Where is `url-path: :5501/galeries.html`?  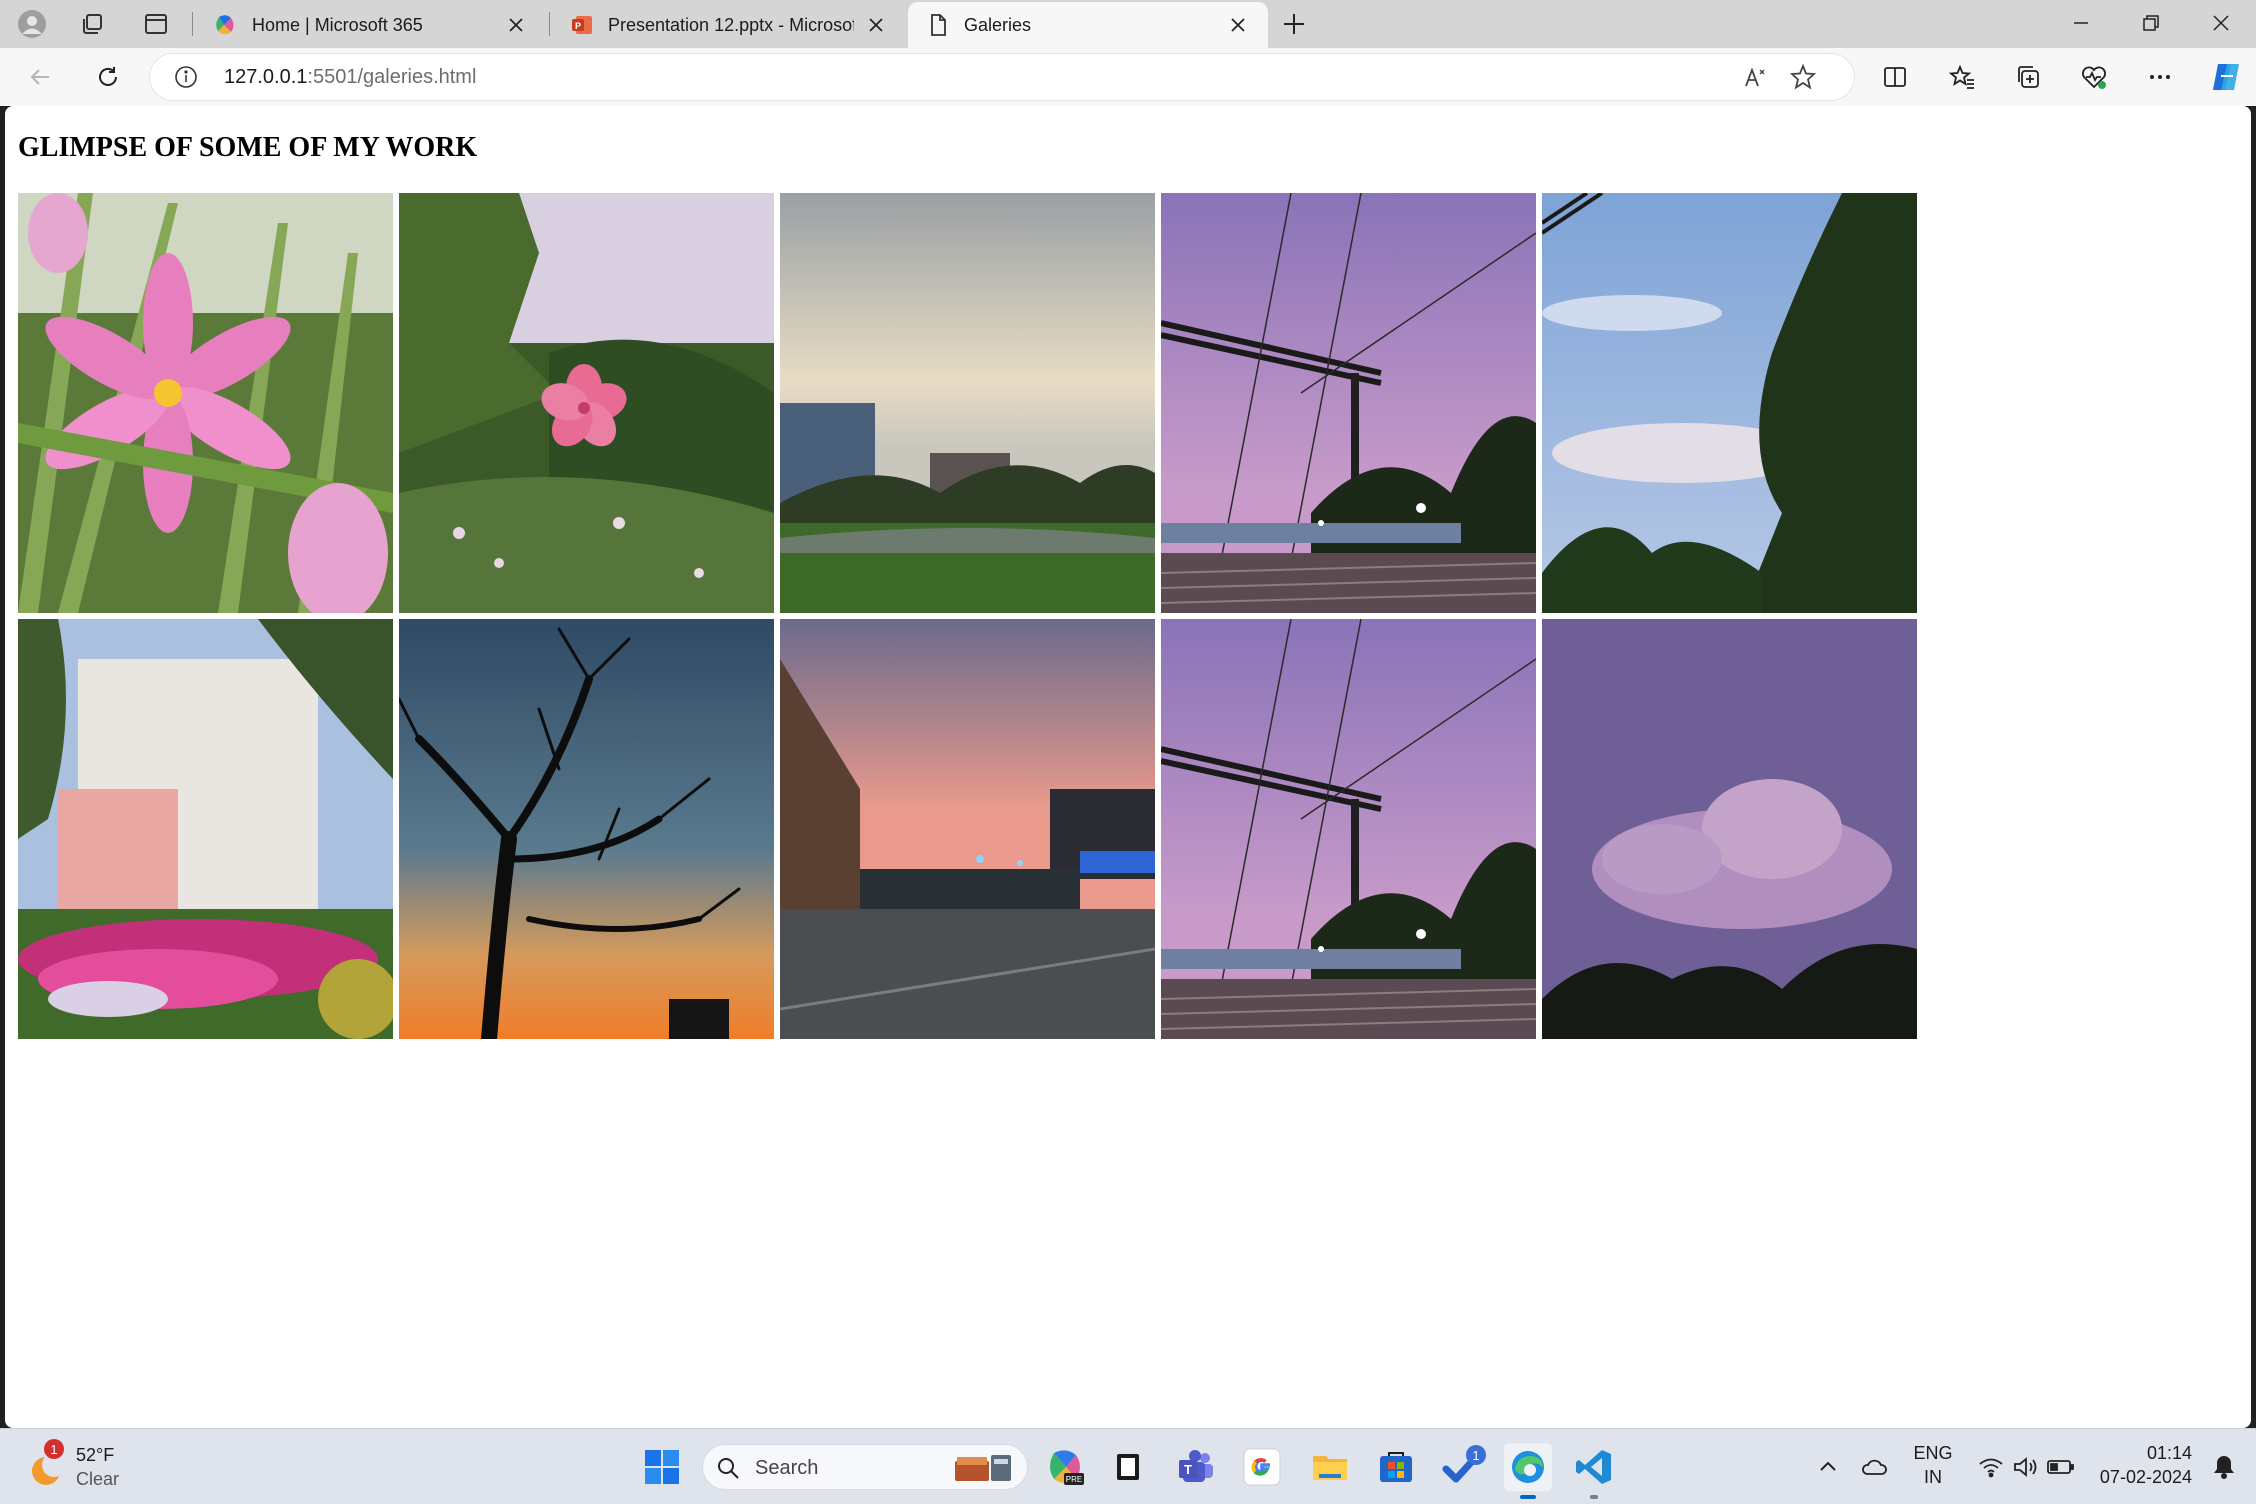
url-path: :5501/galeries.html is located at coordinates (392, 77).